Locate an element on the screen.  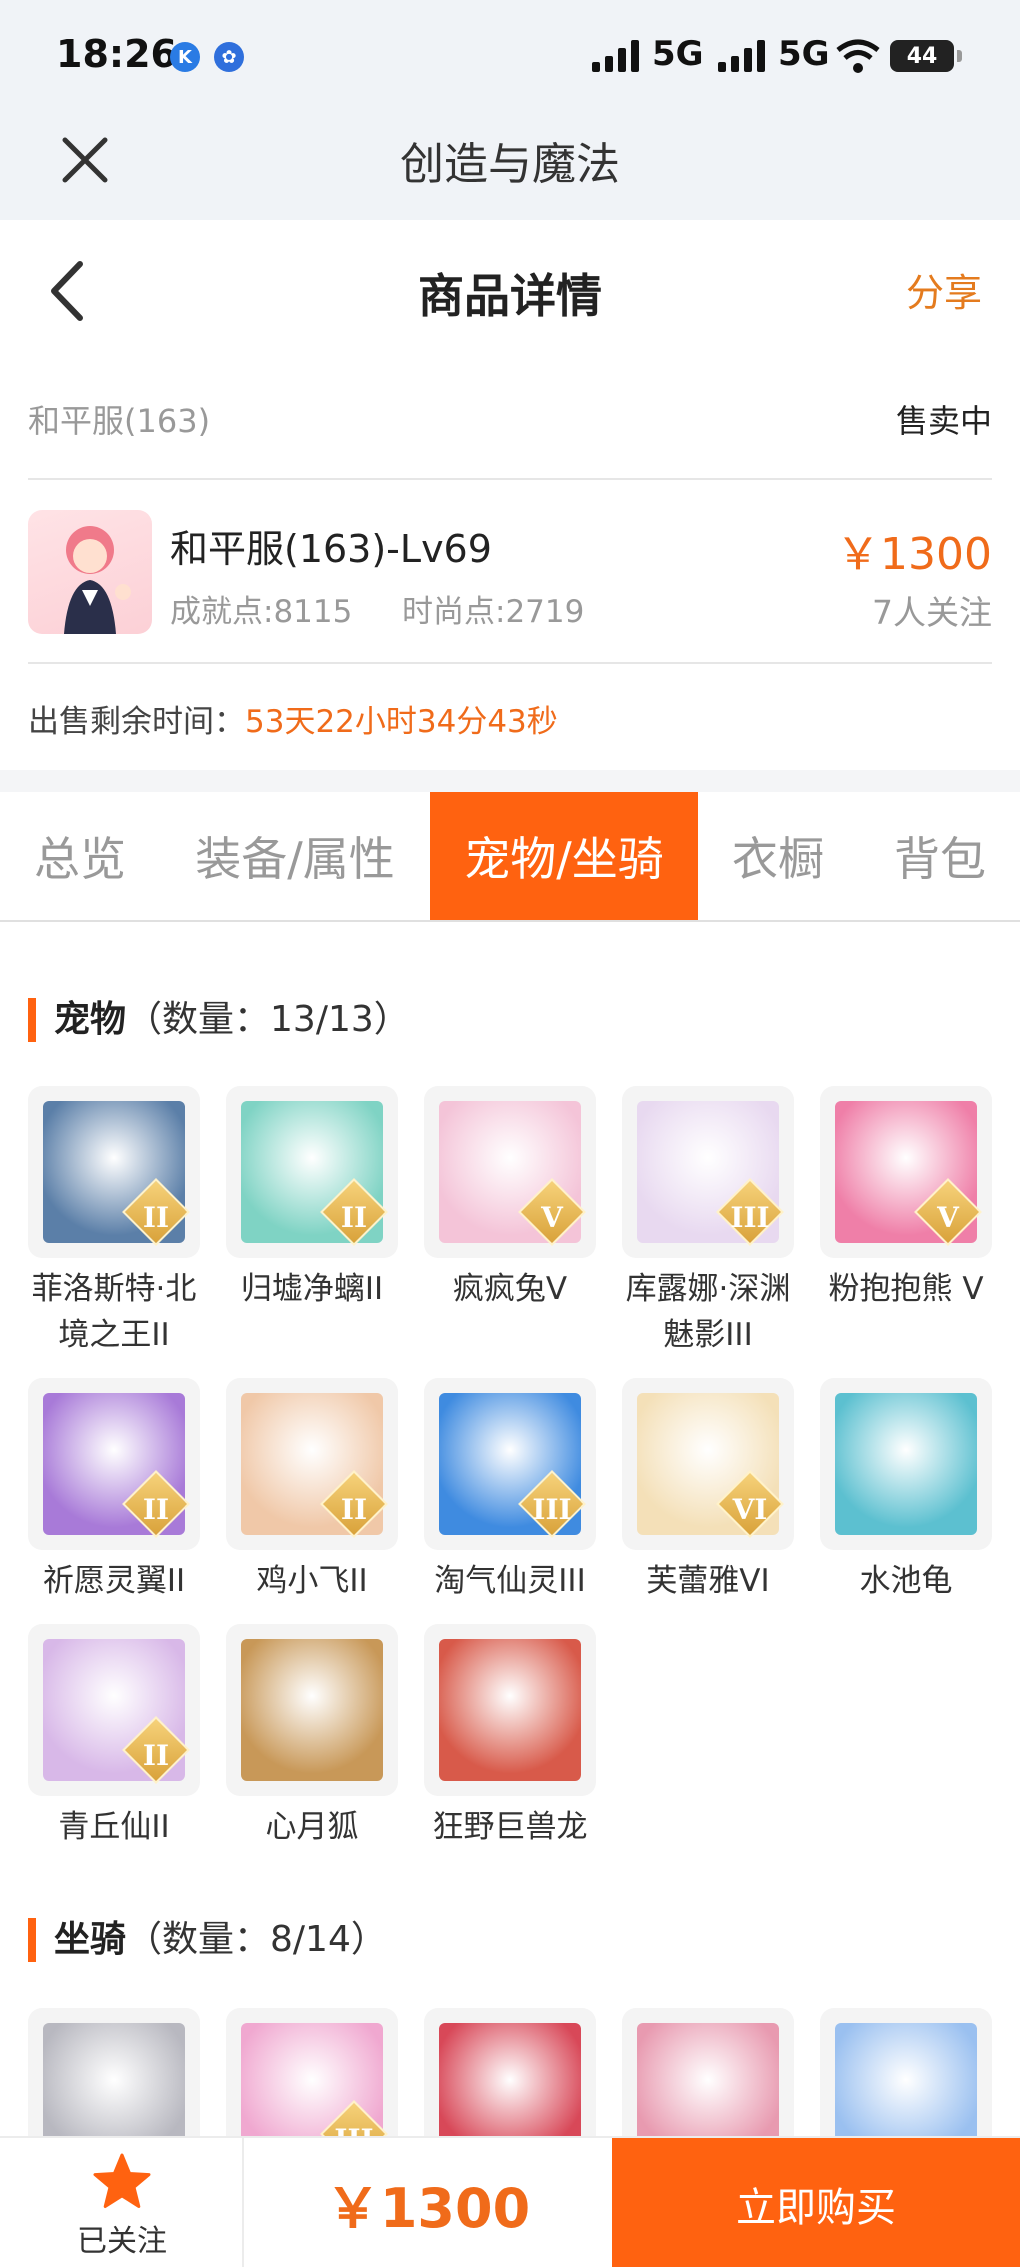
pet-name: 狂野巨兽龙 is located at coordinates (510, 1827).